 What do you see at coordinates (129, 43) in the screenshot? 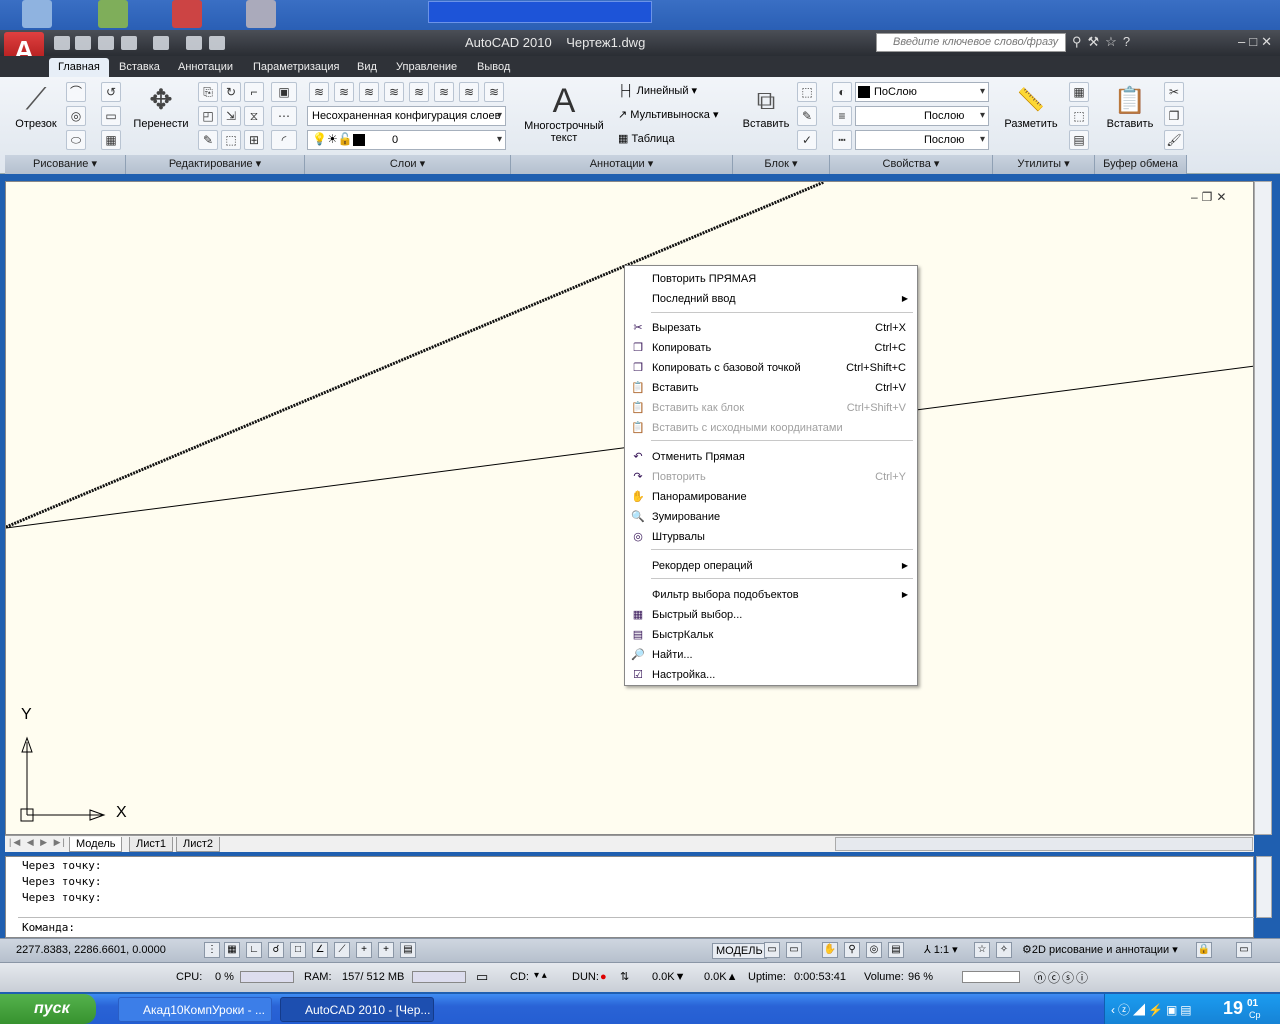
I see `undo-icon` at bounding box center [129, 43].